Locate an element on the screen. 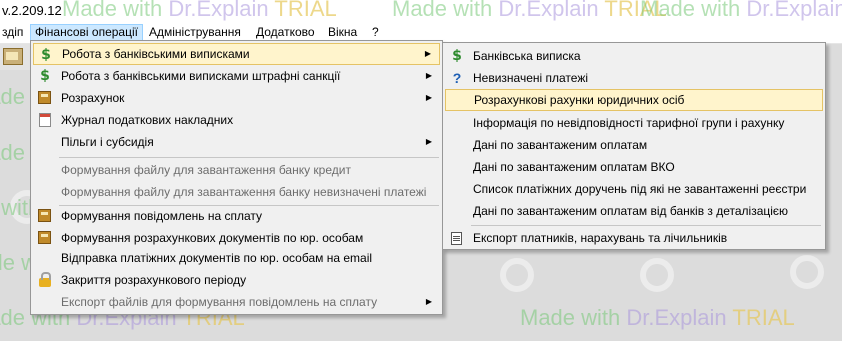 This screenshot has width=842, height=341. watermark: Made with Dr.Explain is located at coordinates (741, 10).